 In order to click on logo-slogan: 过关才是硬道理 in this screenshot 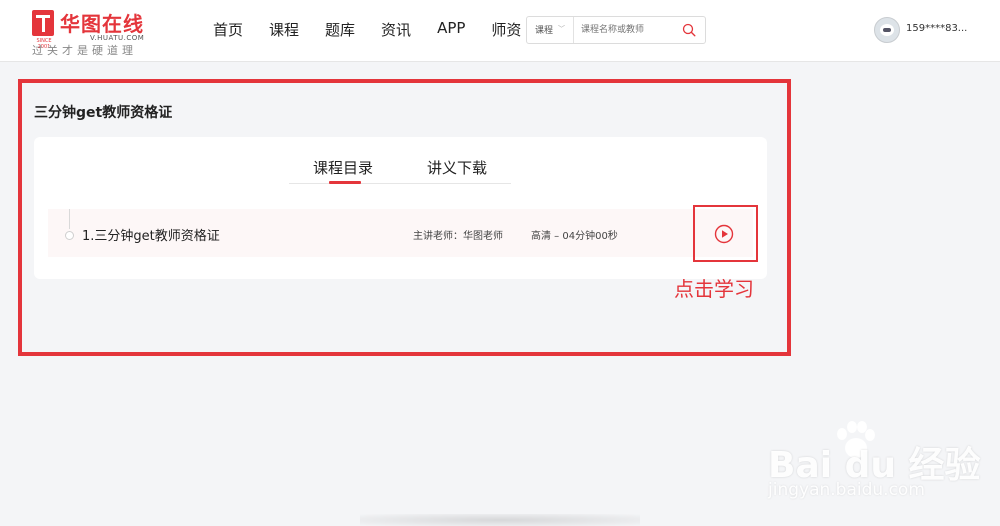, I will do `click(84, 50)`.